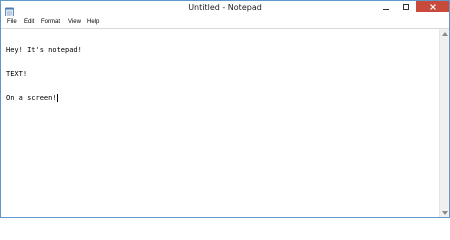  I want to click on text-line: On a screen!, so click(31, 98).